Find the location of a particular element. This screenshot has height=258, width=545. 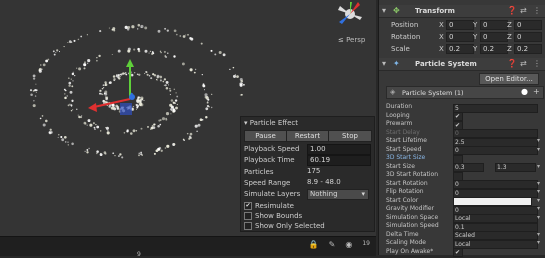

playback-speed-field: 1.00 is located at coordinates (339, 149).